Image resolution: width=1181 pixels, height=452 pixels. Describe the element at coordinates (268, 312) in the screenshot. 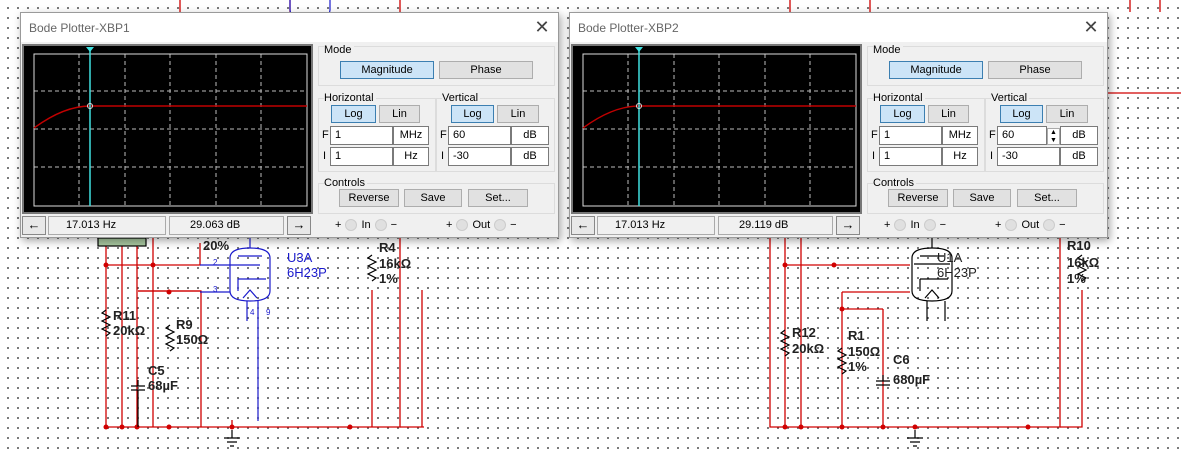

I see `pin-9-label: 9` at that location.